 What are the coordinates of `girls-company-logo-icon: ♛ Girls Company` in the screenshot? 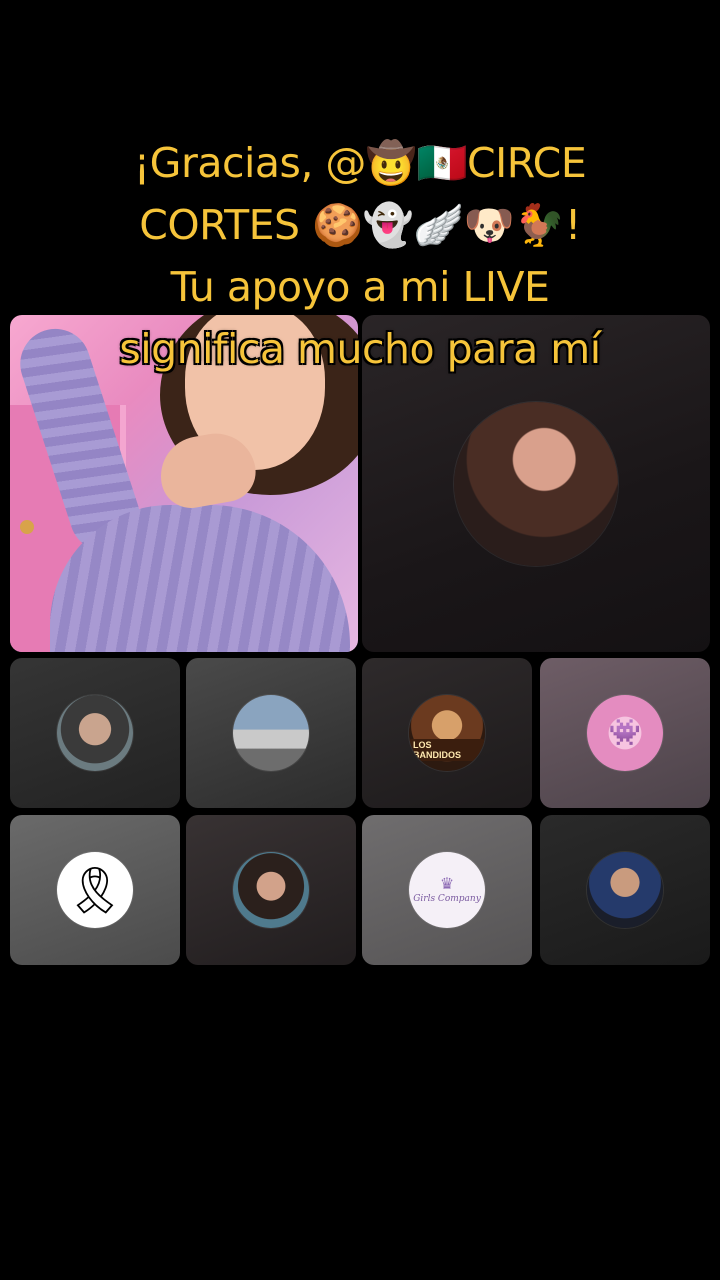 It's located at (447, 890).